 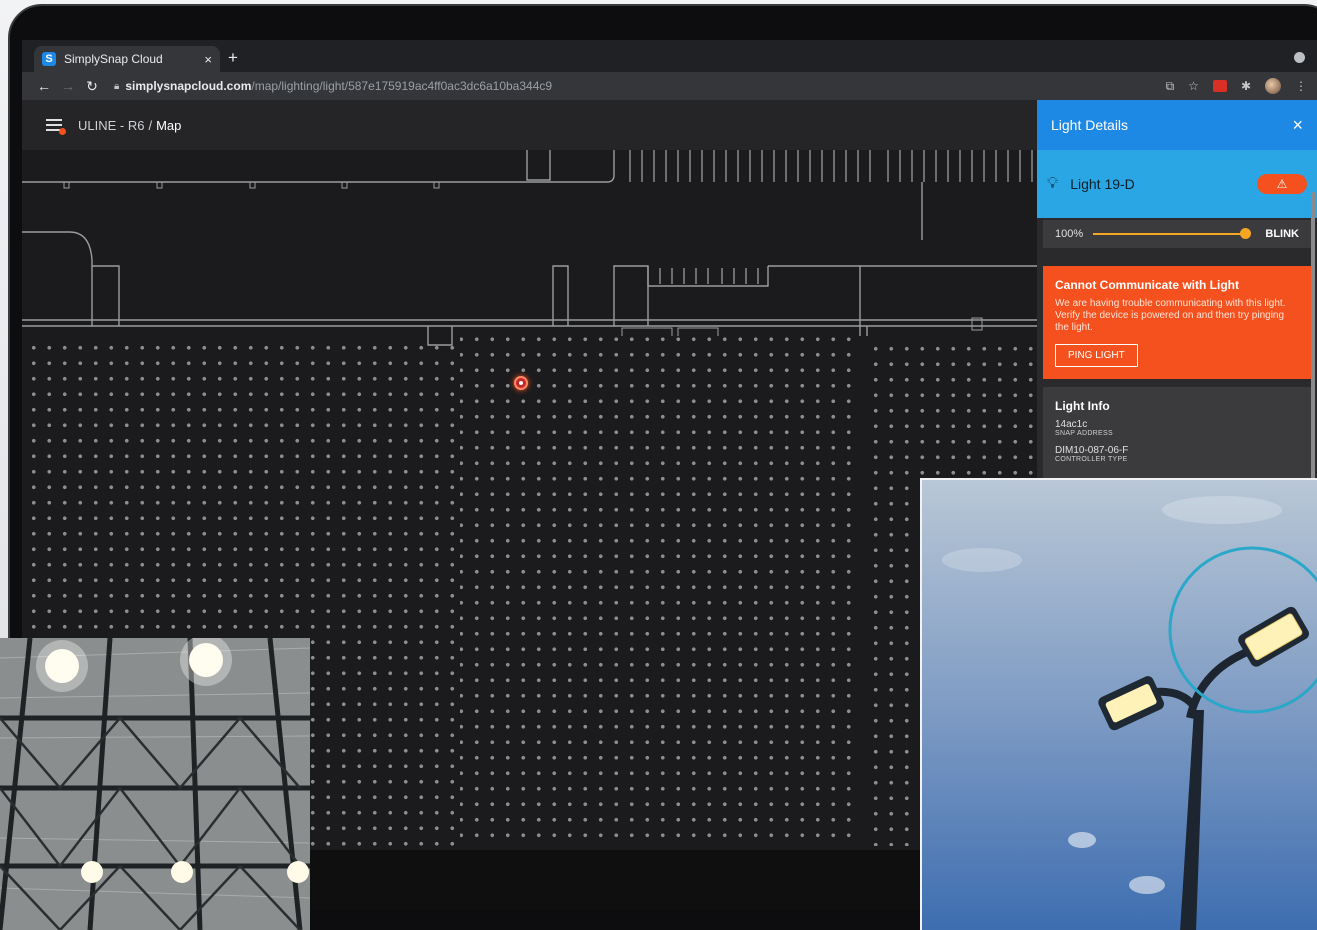 I want to click on controller-type-value: DIM10-087-06-F, so click(x=1092, y=450).